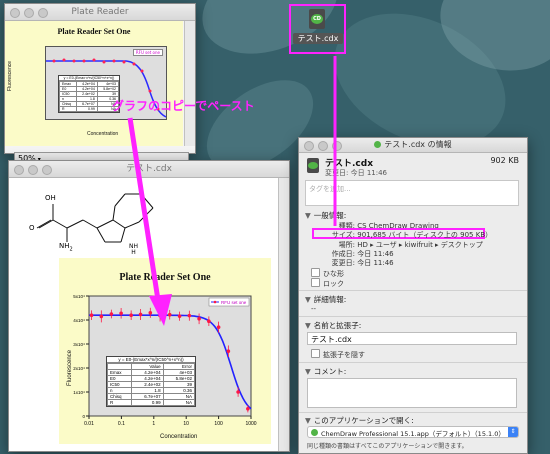 Image resolution: width=550 pixels, height=454 pixels. I want to click on window-controls, so click(29, 13).